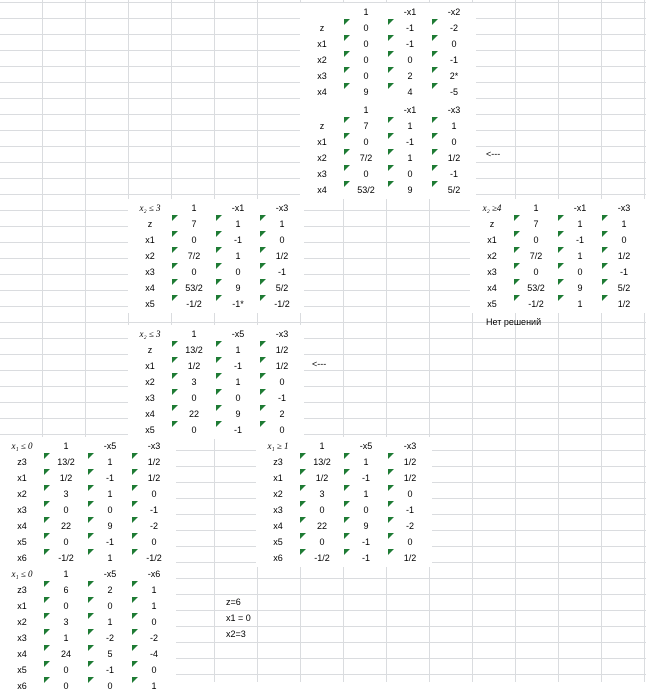 The width and height of the screenshot is (646, 695). What do you see at coordinates (366, 190) in the screenshot?
I see `tableau-value-cell: 53/2` at bounding box center [366, 190].